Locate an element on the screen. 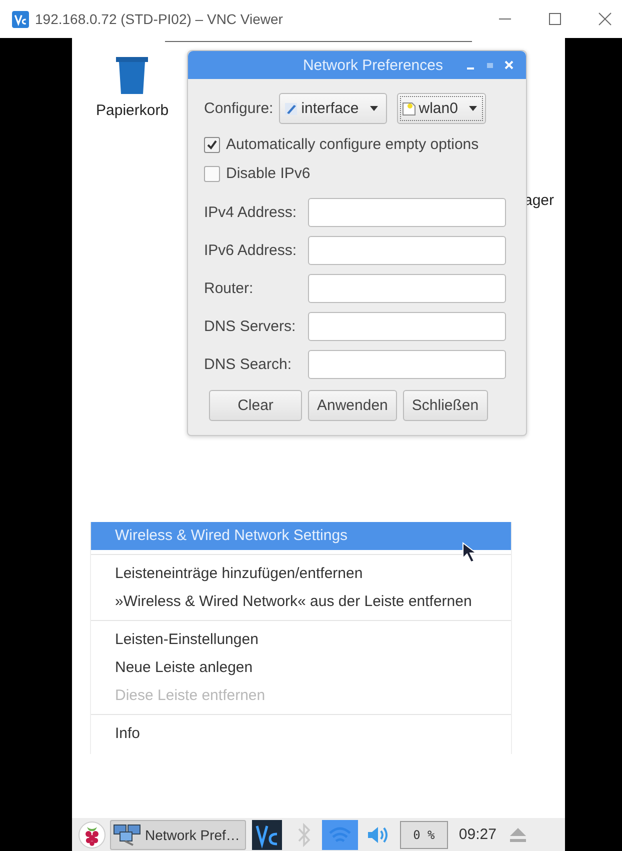 This screenshot has height=851, width=622. desktop-icon-label: Papierkorb is located at coordinates (132, 110).